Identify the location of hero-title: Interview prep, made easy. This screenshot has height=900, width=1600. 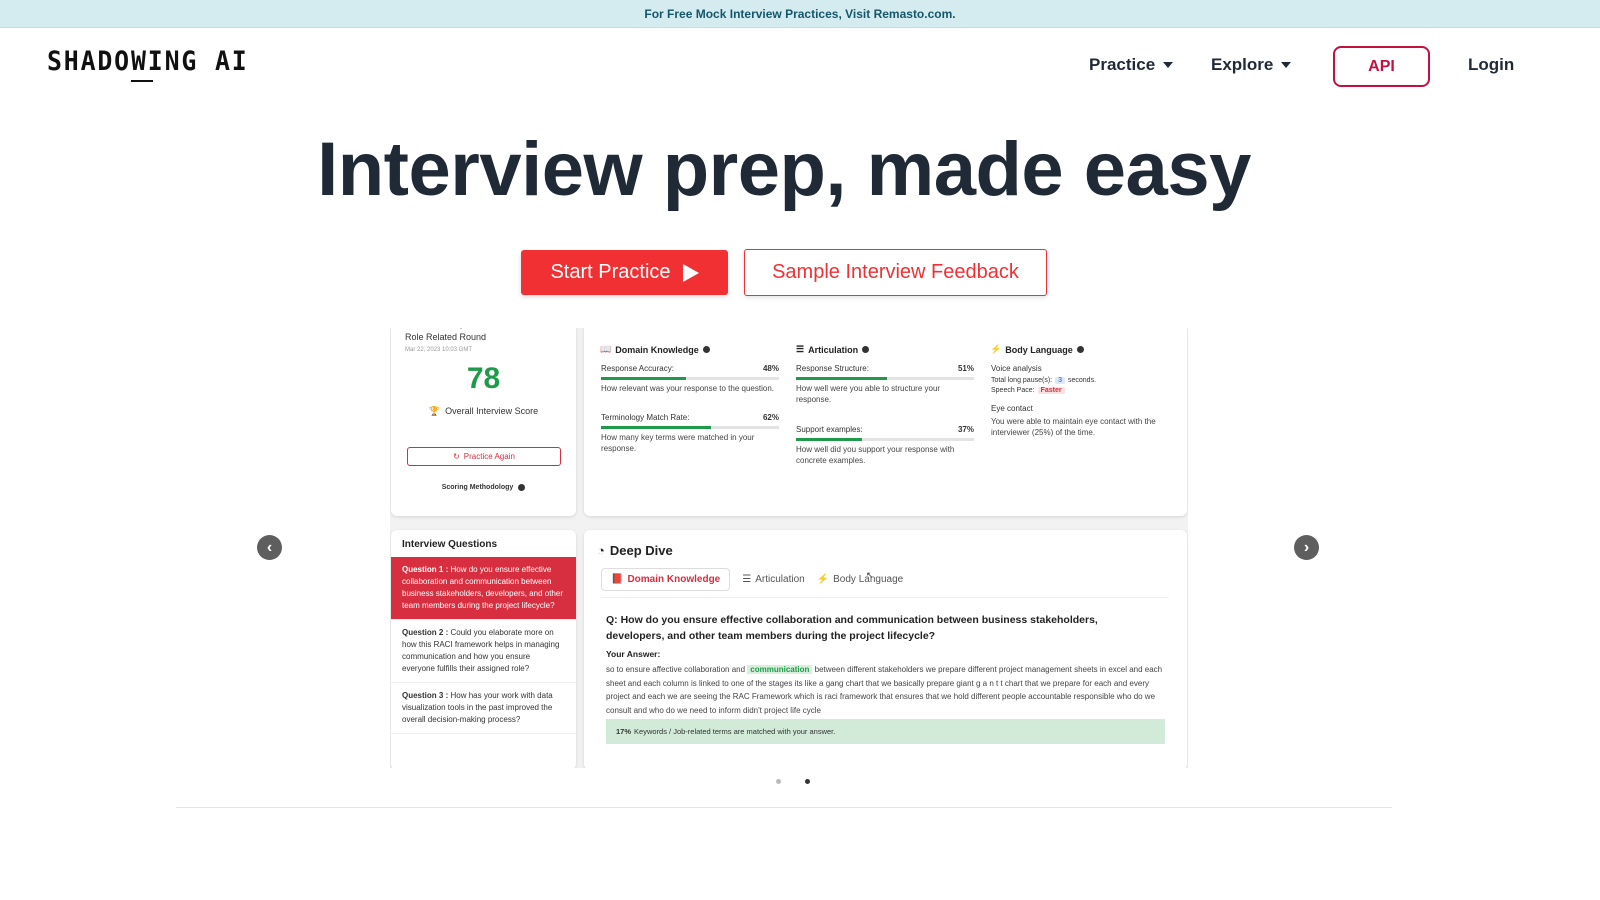
(784, 169).